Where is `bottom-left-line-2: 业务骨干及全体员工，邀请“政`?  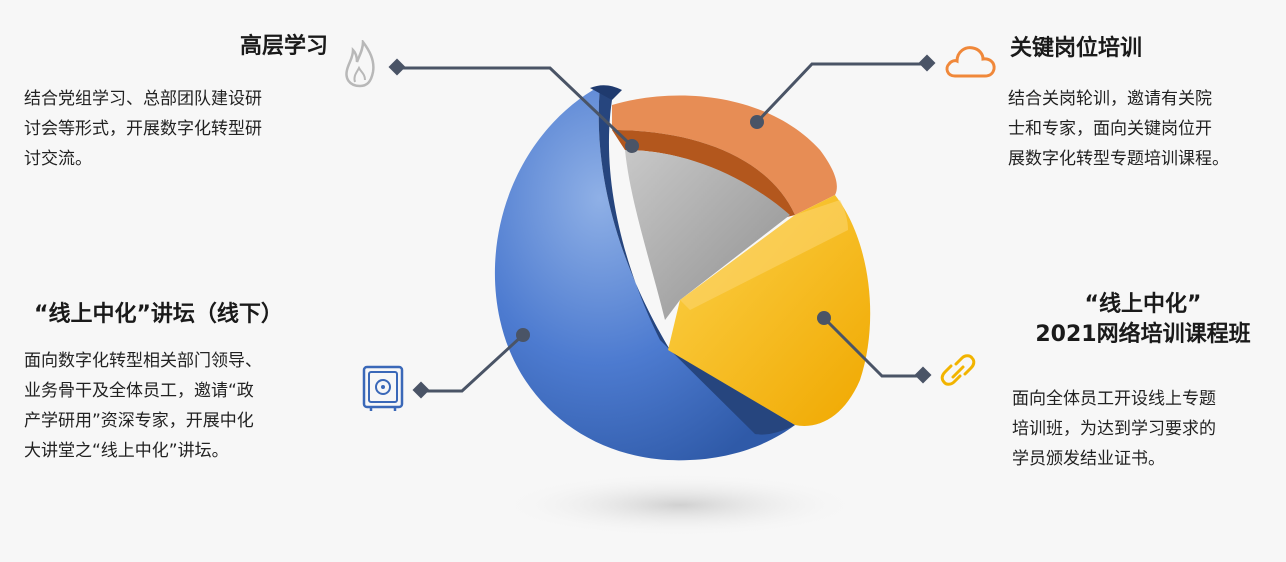 bottom-left-line-2: 业务骨干及全体员工，邀请“政 is located at coordinates (139, 391).